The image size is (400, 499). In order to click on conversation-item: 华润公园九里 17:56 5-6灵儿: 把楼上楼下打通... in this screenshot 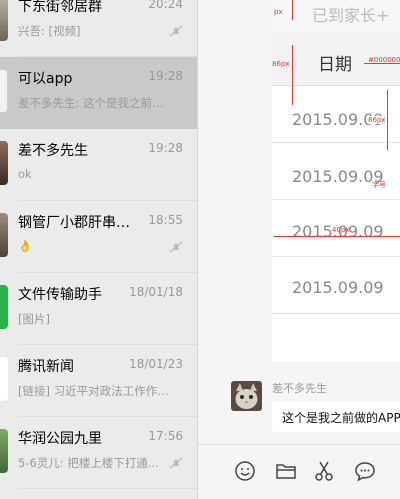, I will do `click(98, 453)`.